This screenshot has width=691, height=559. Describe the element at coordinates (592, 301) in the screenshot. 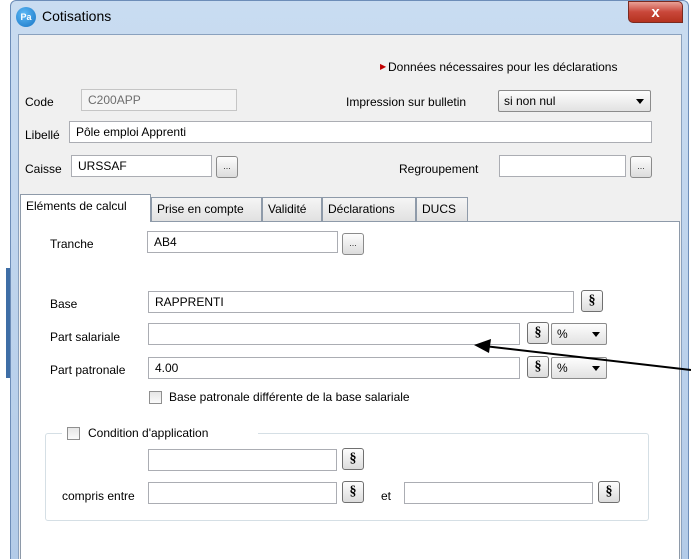

I see `base-section-button: §` at that location.